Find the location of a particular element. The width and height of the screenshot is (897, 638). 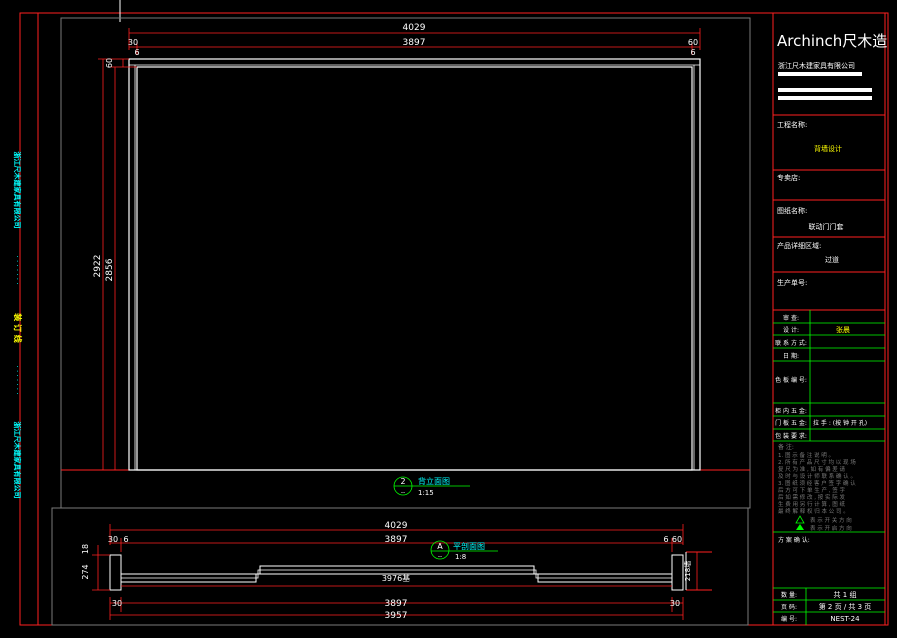

note-line: 最 终 解 释 权 归 本 公 司 。 is located at coordinates (813, 511).